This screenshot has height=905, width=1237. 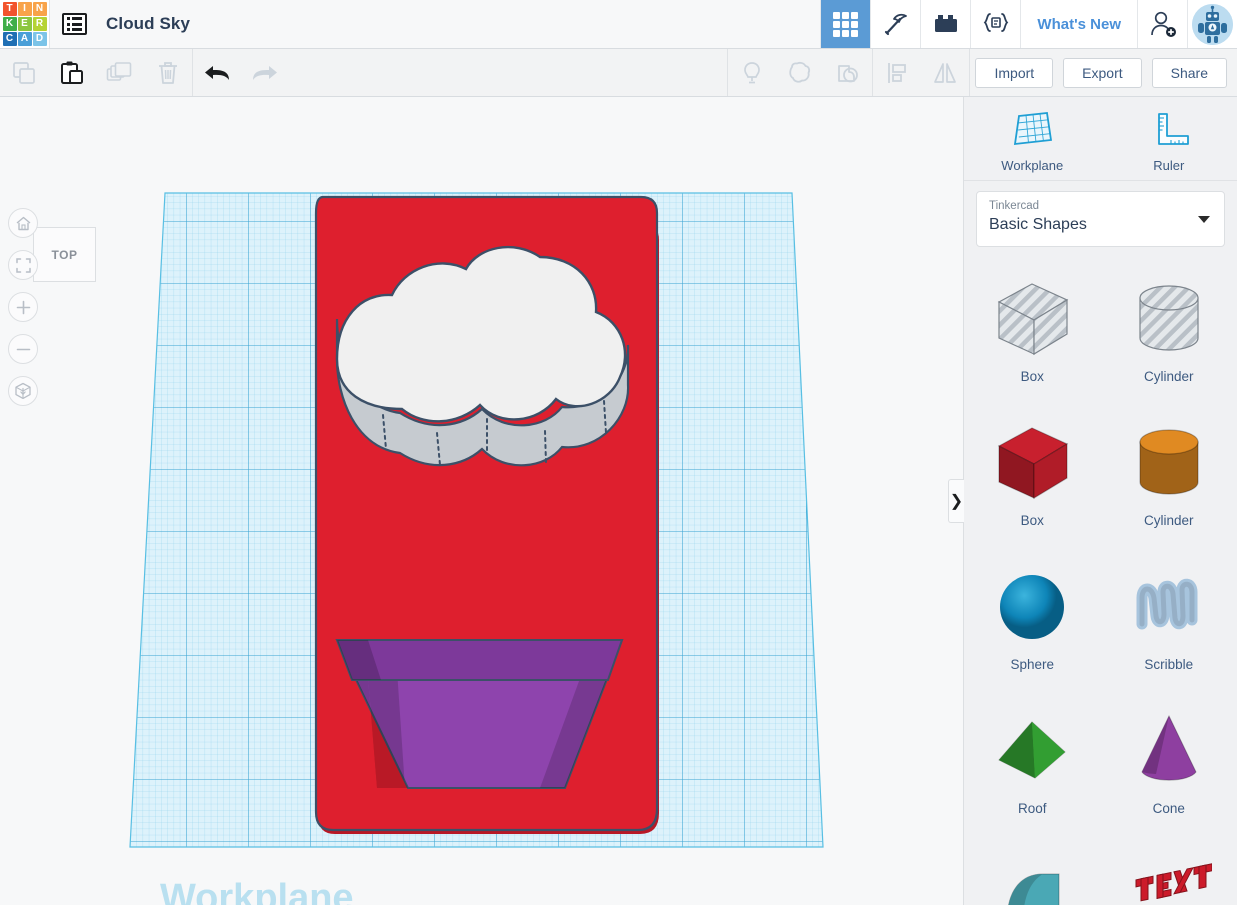 I want to click on duplicate-icon, so click(x=119, y=71).